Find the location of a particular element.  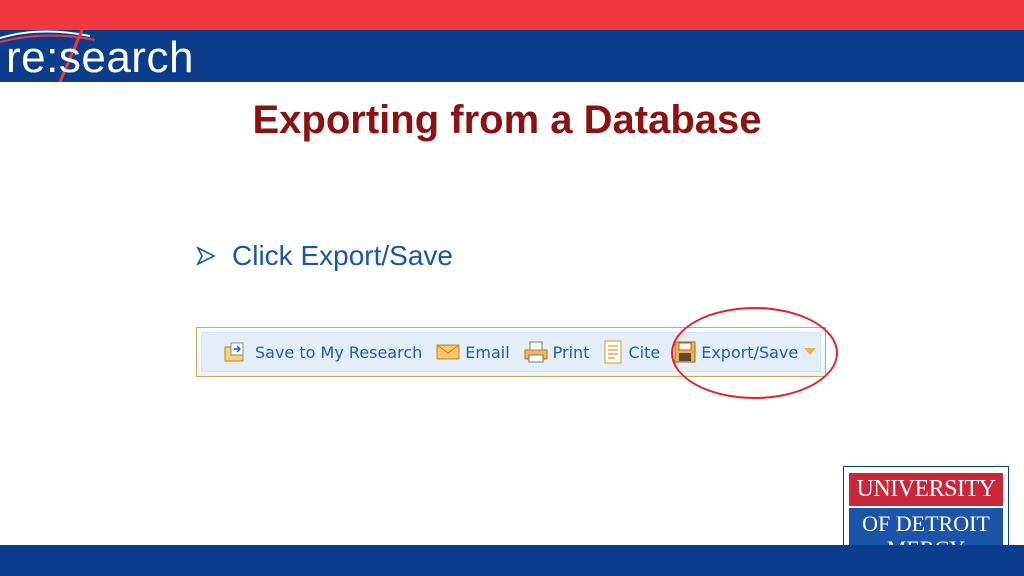

email-button: Email is located at coordinates (473, 352).